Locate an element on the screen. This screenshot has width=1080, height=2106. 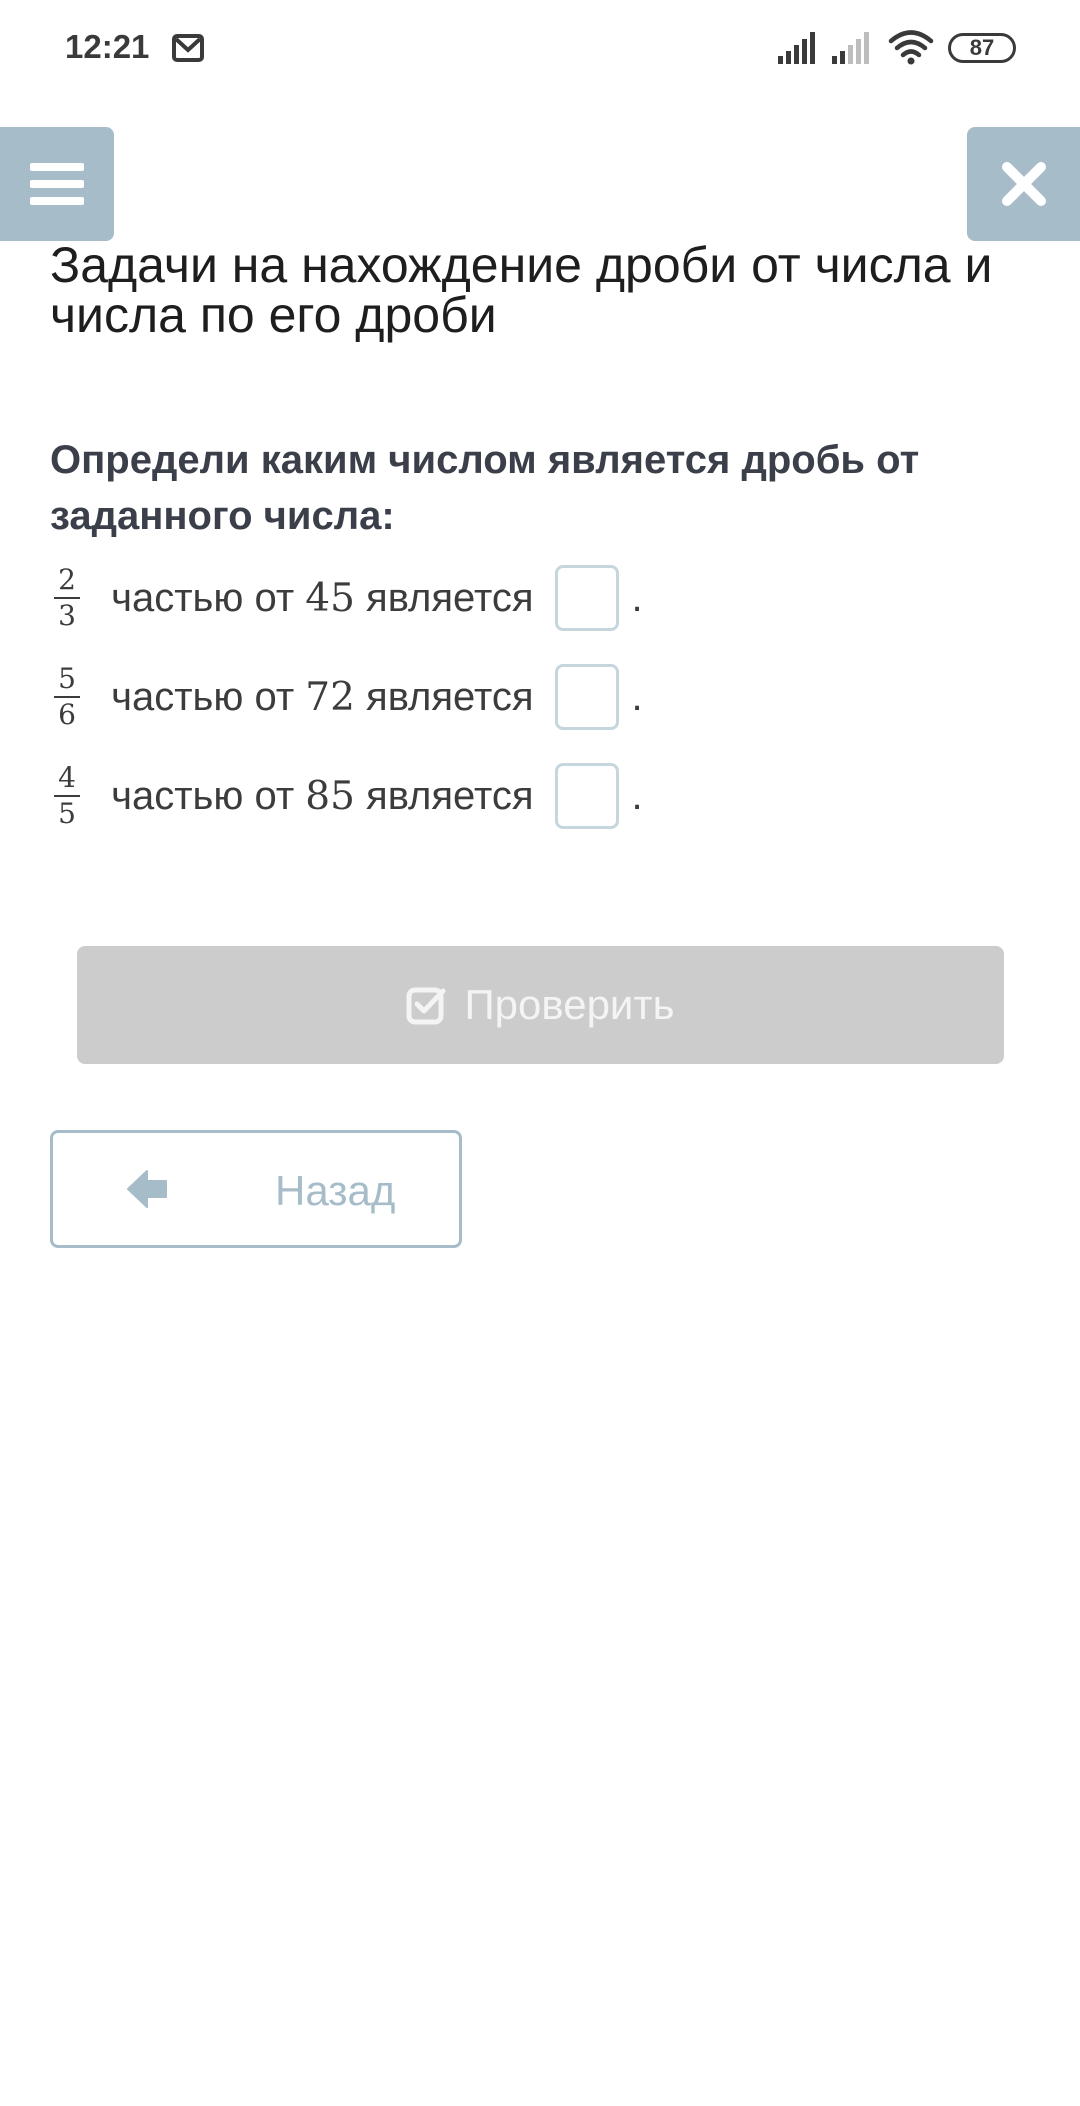
task-row: 5 6 частью от 72 является . is located at coordinates (400, 697).